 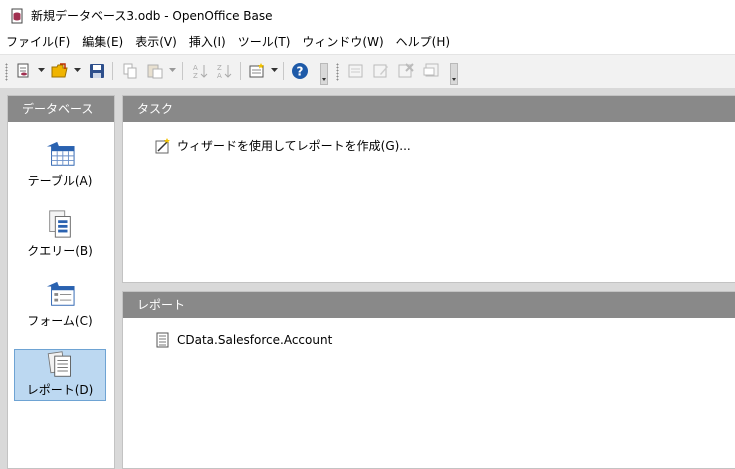 I want to click on tasks-panel-header: タスク, so click(x=429, y=109).